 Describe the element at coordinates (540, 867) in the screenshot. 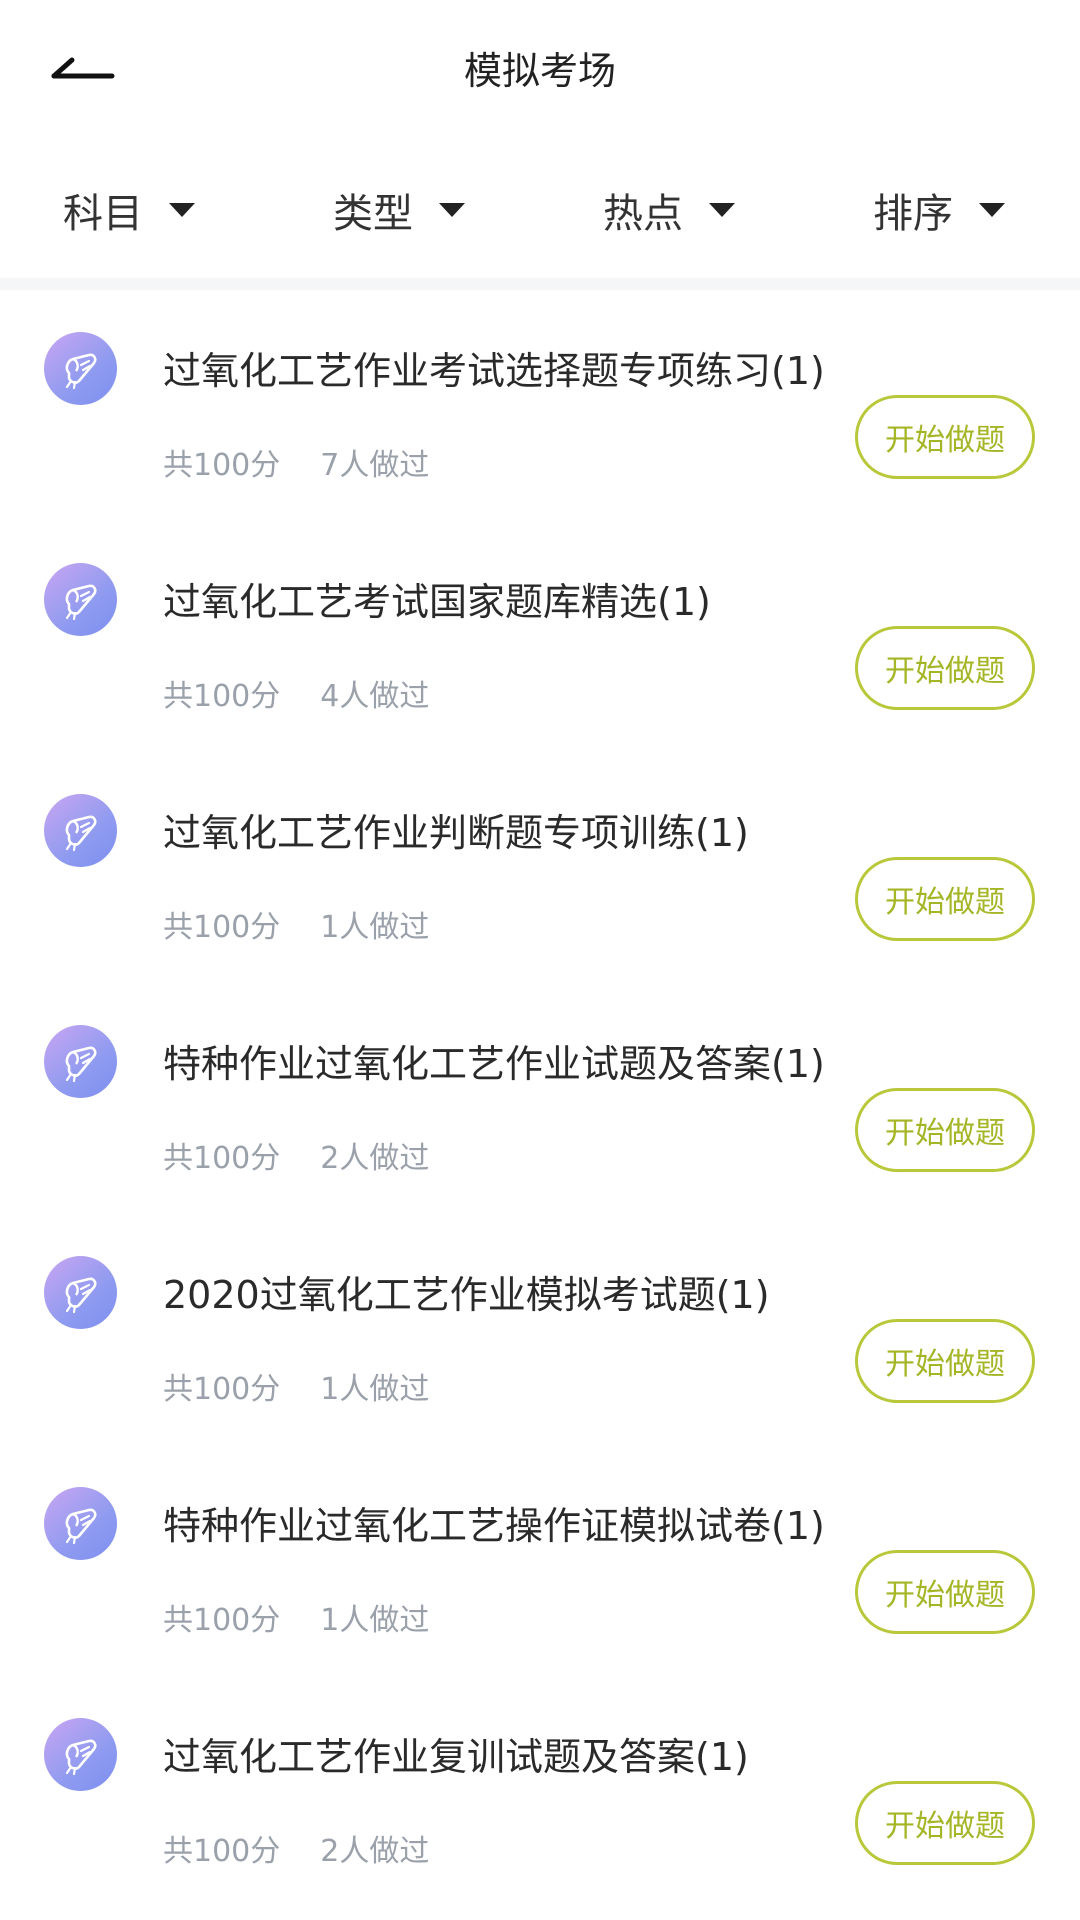

I see `exam-list-item: 过氧化工艺作业判断题专项训练(1) 共100分 1人做过 开始做题` at that location.